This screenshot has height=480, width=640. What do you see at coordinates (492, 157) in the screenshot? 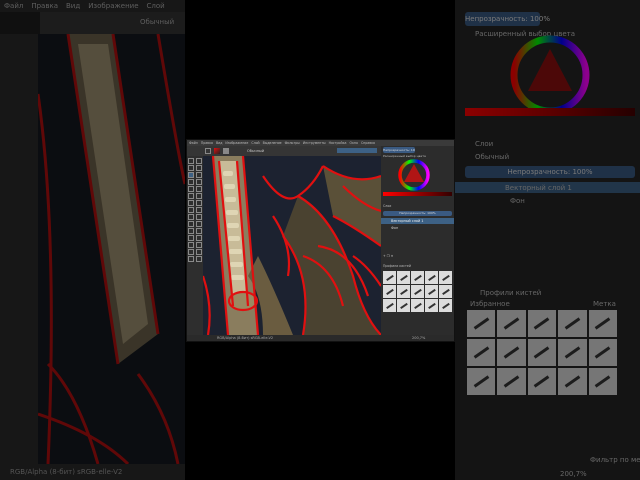
I see `bg-layers-blend: Обычный` at bounding box center [492, 157].